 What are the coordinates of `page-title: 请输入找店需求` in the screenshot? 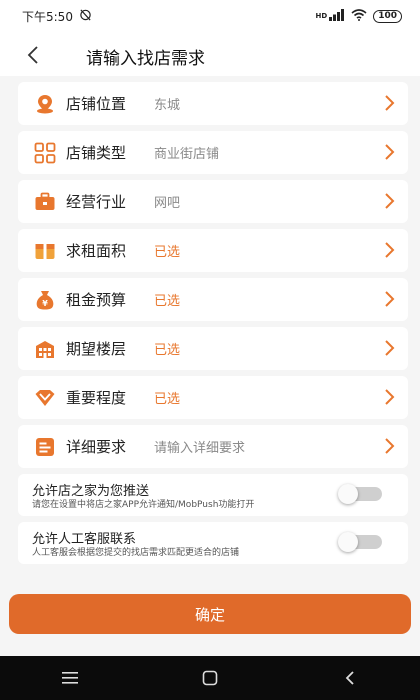 It's located at (145, 59).